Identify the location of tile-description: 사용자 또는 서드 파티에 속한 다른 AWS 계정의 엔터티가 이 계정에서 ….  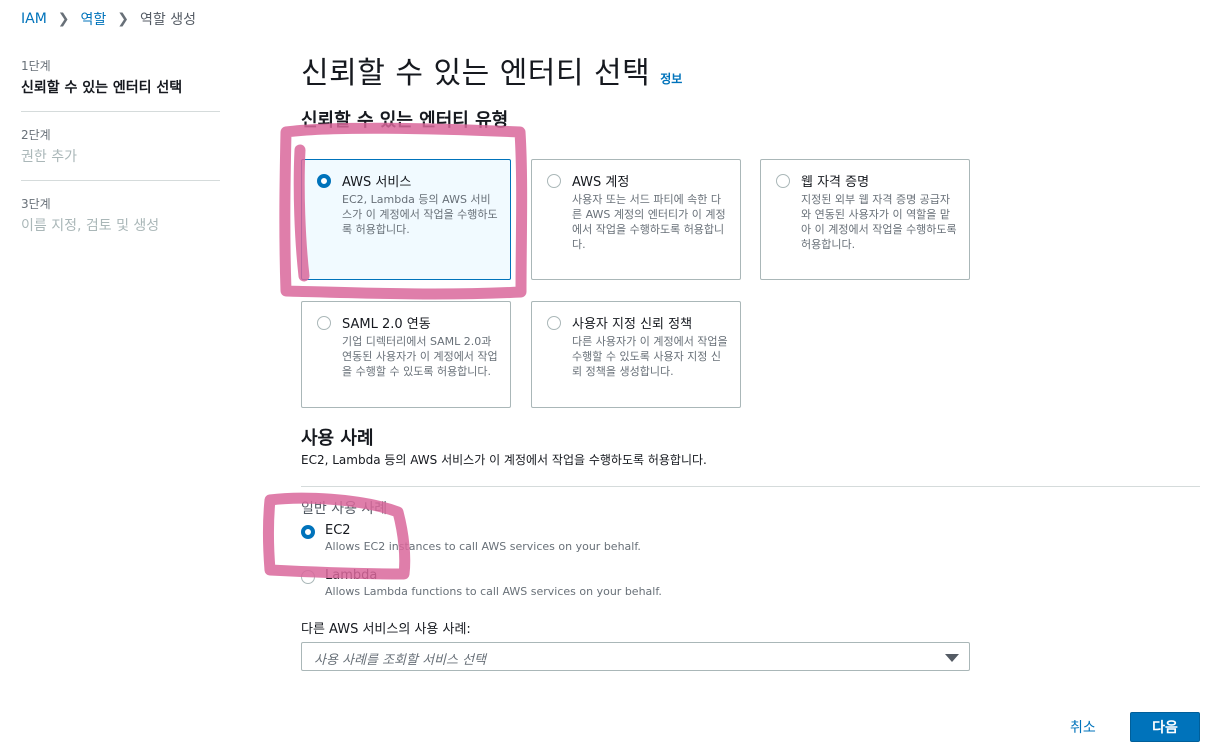
(649, 222).